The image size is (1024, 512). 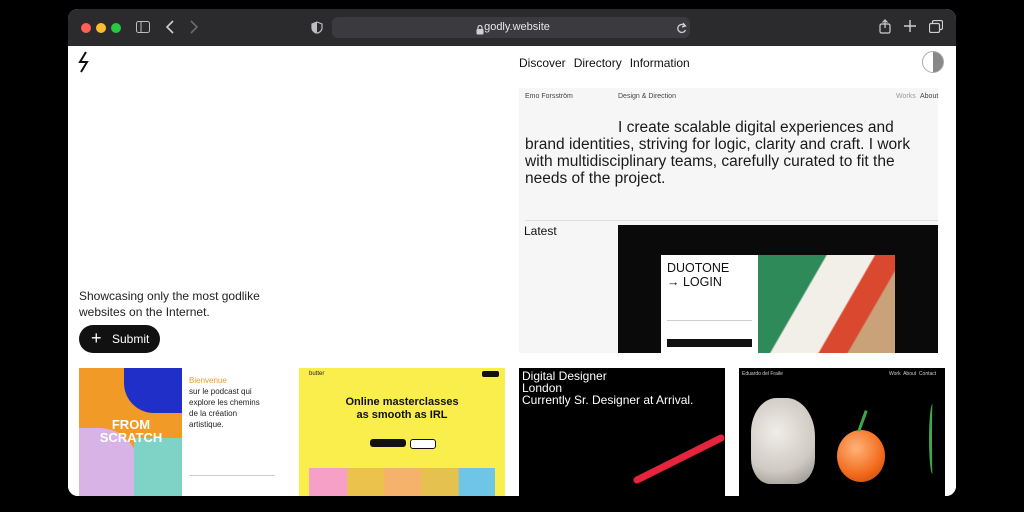 I want to click on designer-line3: Currently Sr. Designer at Arrival., so click(x=608, y=400).